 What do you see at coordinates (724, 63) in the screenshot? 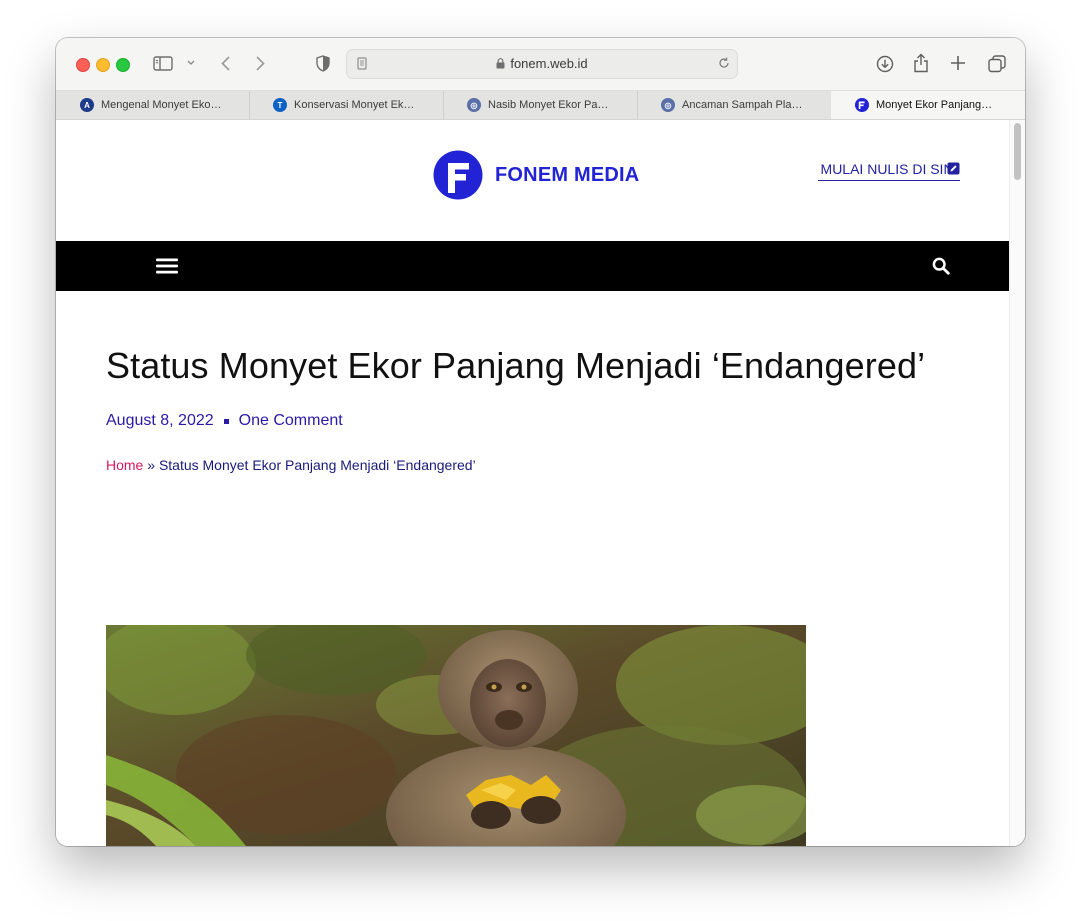
I see `reload-icon` at bounding box center [724, 63].